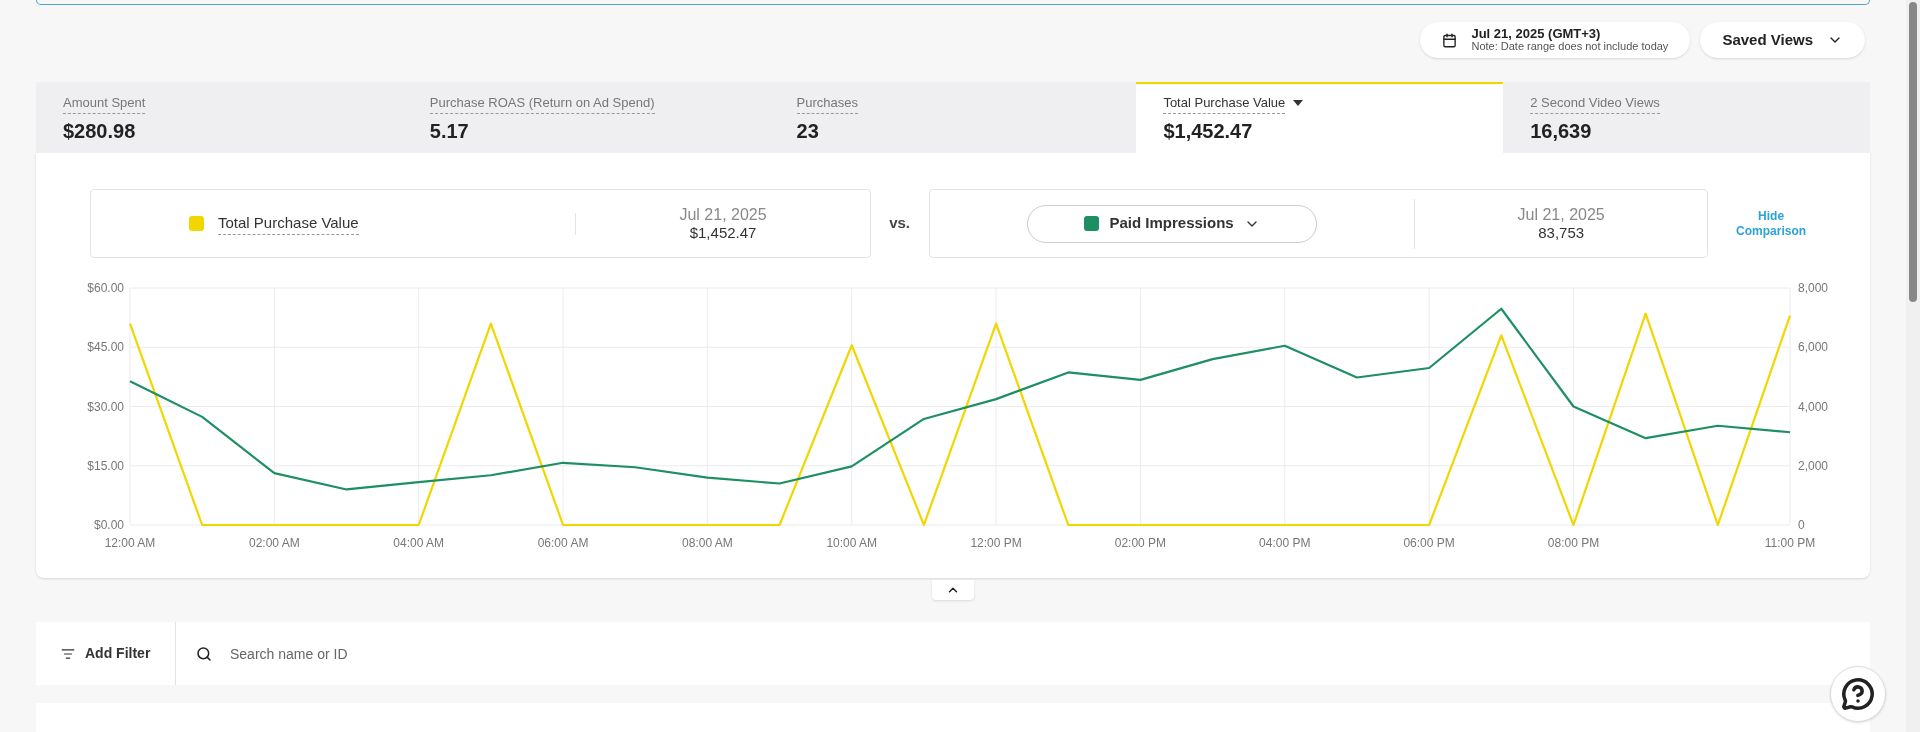 This screenshot has height=732, width=1920. Describe the element at coordinates (100, 131) in the screenshot. I see `metric-value: $280.98` at that location.